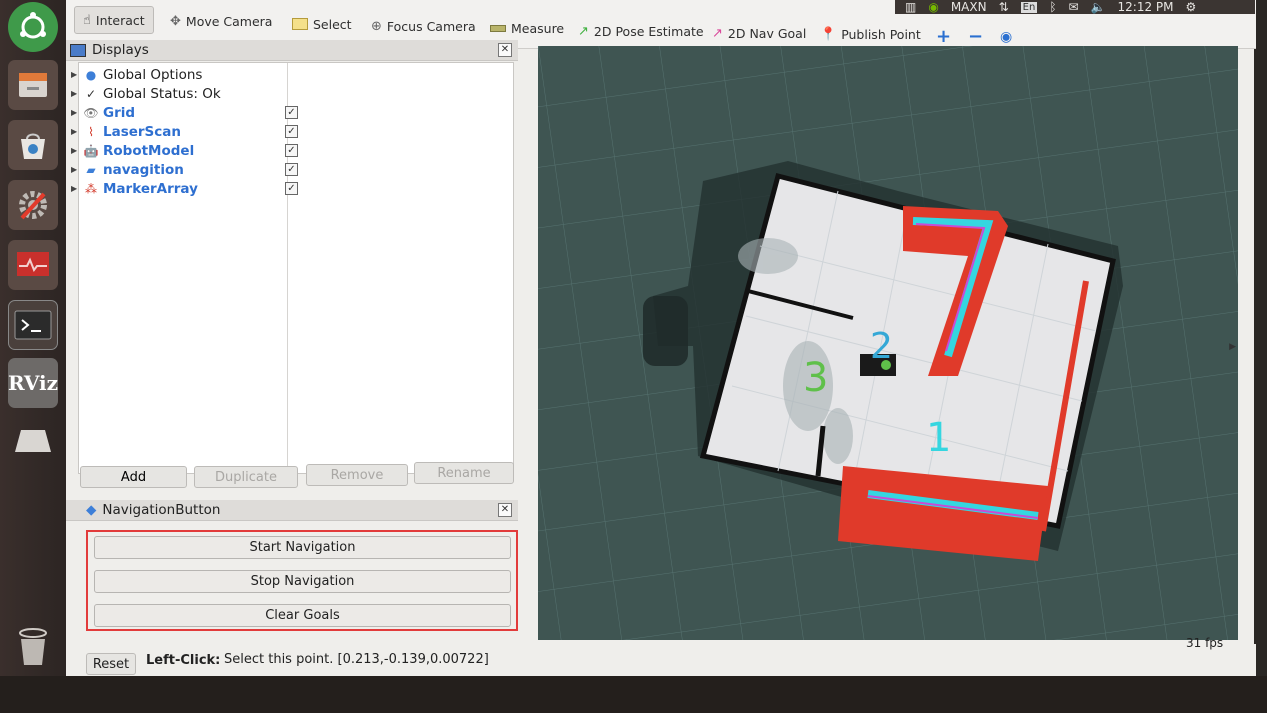 This screenshot has width=1267, height=713. Describe the element at coordinates (815, 378) in the screenshot. I see `marker-label-3: 3` at that location.